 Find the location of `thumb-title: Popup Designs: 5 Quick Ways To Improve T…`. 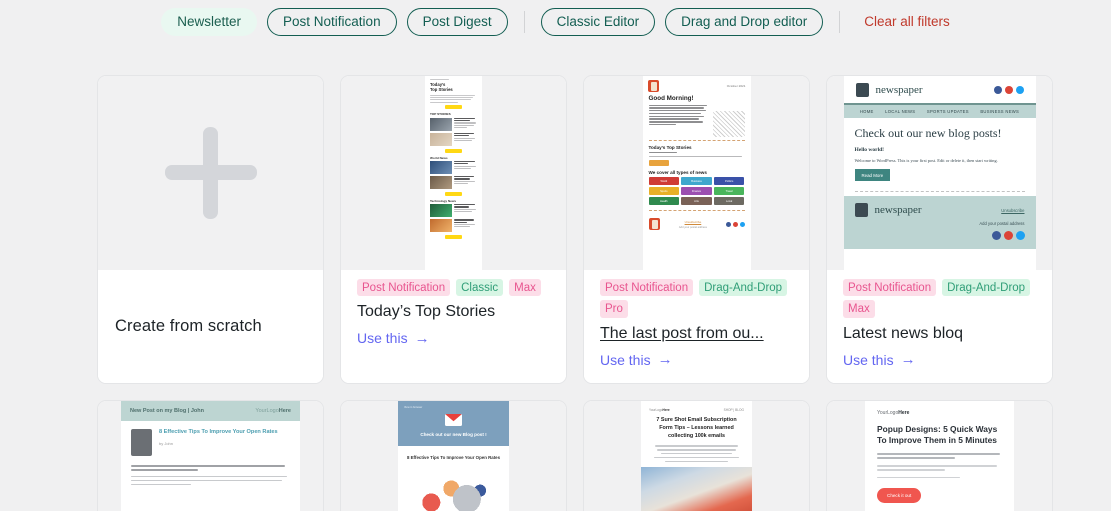

thumb-title: Popup Designs: 5 Quick Ways To Improve T… is located at coordinates (937, 434).